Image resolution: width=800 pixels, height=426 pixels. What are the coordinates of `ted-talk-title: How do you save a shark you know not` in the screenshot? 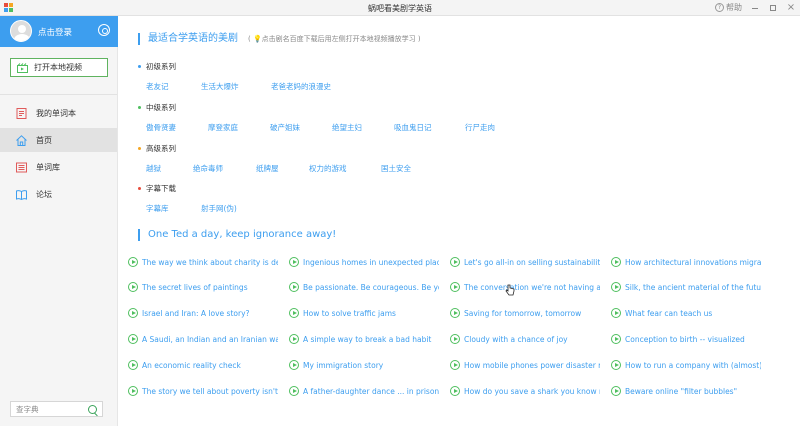 It's located at (532, 391).